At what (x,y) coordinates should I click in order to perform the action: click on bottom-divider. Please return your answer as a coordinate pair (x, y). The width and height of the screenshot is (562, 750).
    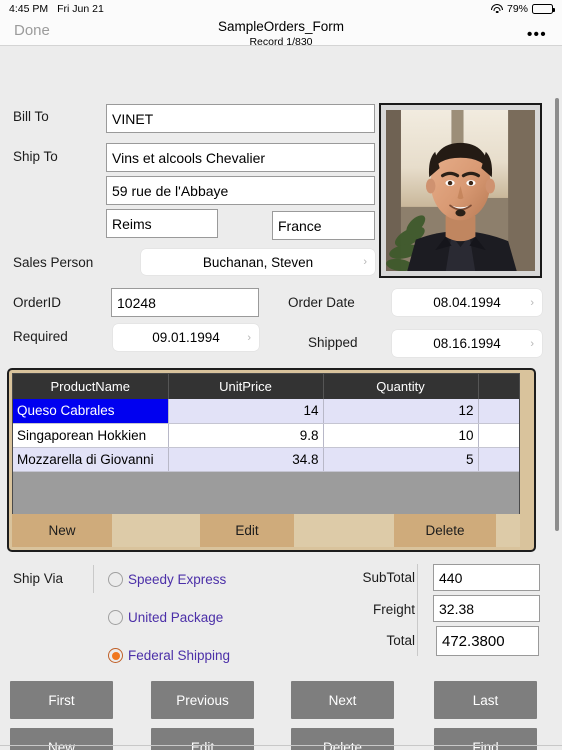
    Looking at the image, I should click on (281, 745).